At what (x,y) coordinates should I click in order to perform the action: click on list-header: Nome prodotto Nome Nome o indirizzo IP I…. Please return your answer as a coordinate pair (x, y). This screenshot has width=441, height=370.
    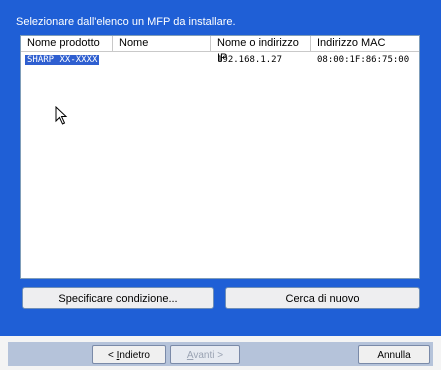
    Looking at the image, I should click on (220, 50).